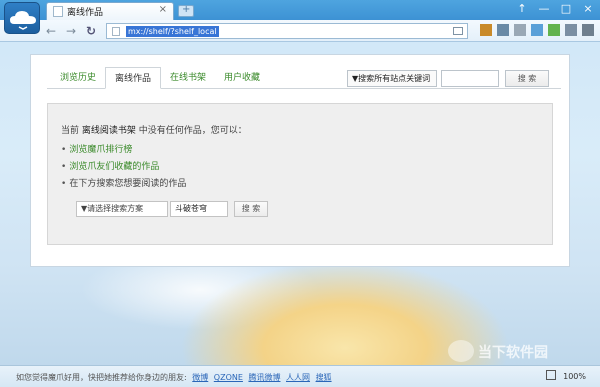 This screenshot has width=600, height=387. I want to click on new-tab-button: +, so click(186, 10).